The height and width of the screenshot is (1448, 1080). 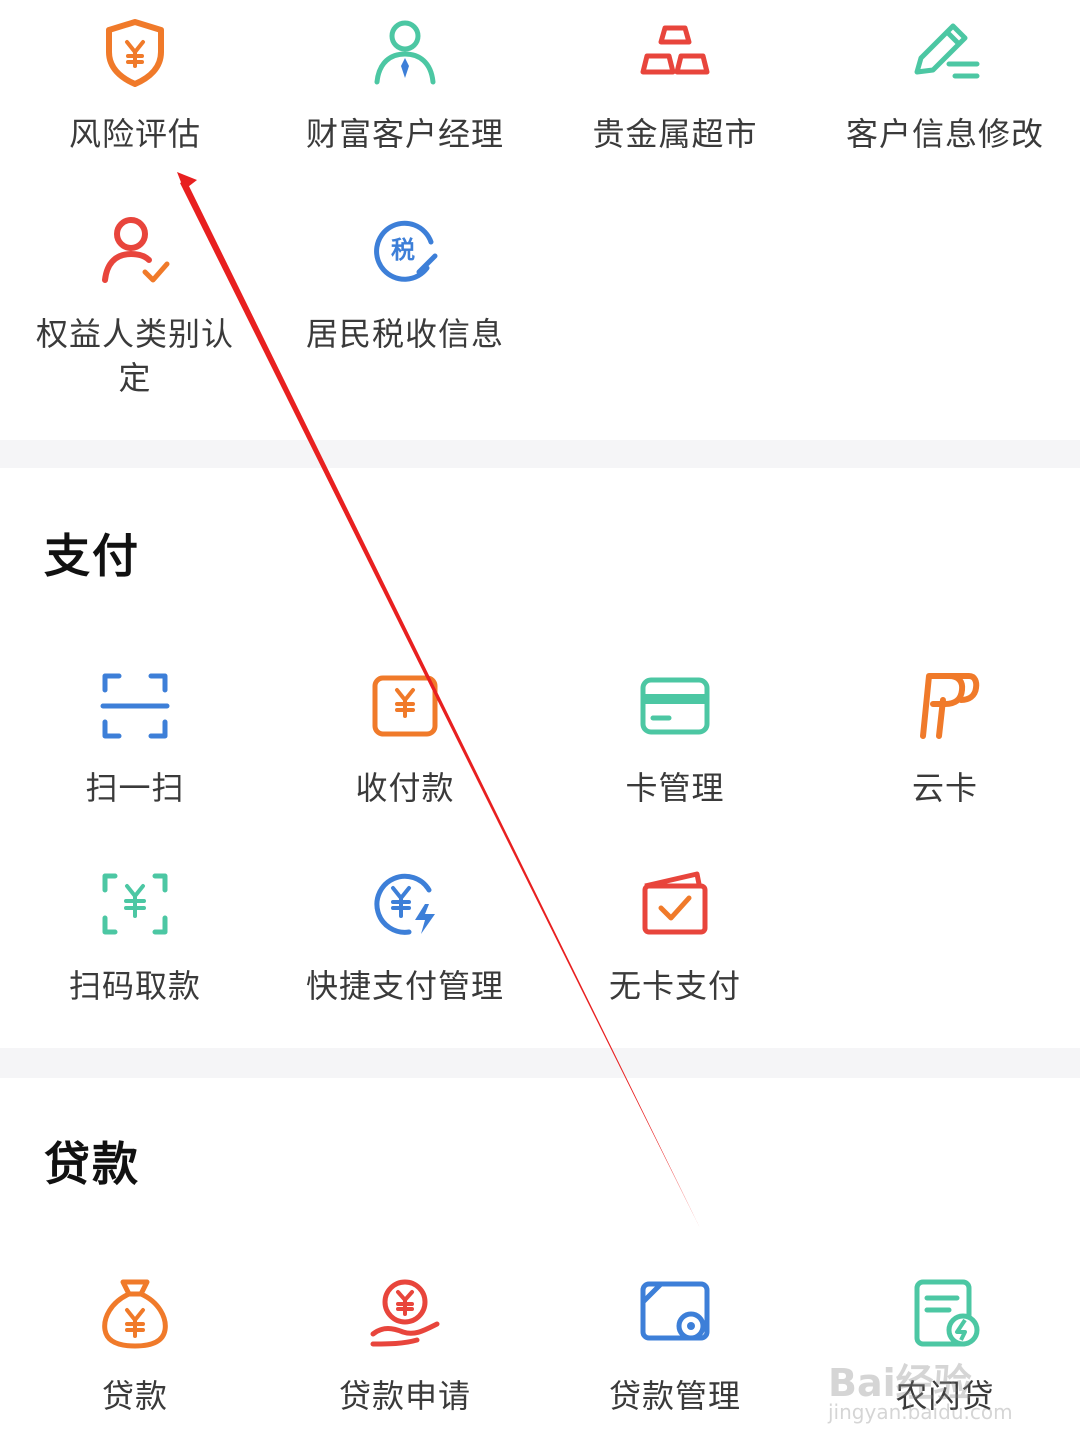 What do you see at coordinates (405, 706) in the screenshot?
I see `receive-pay-icon` at bounding box center [405, 706].